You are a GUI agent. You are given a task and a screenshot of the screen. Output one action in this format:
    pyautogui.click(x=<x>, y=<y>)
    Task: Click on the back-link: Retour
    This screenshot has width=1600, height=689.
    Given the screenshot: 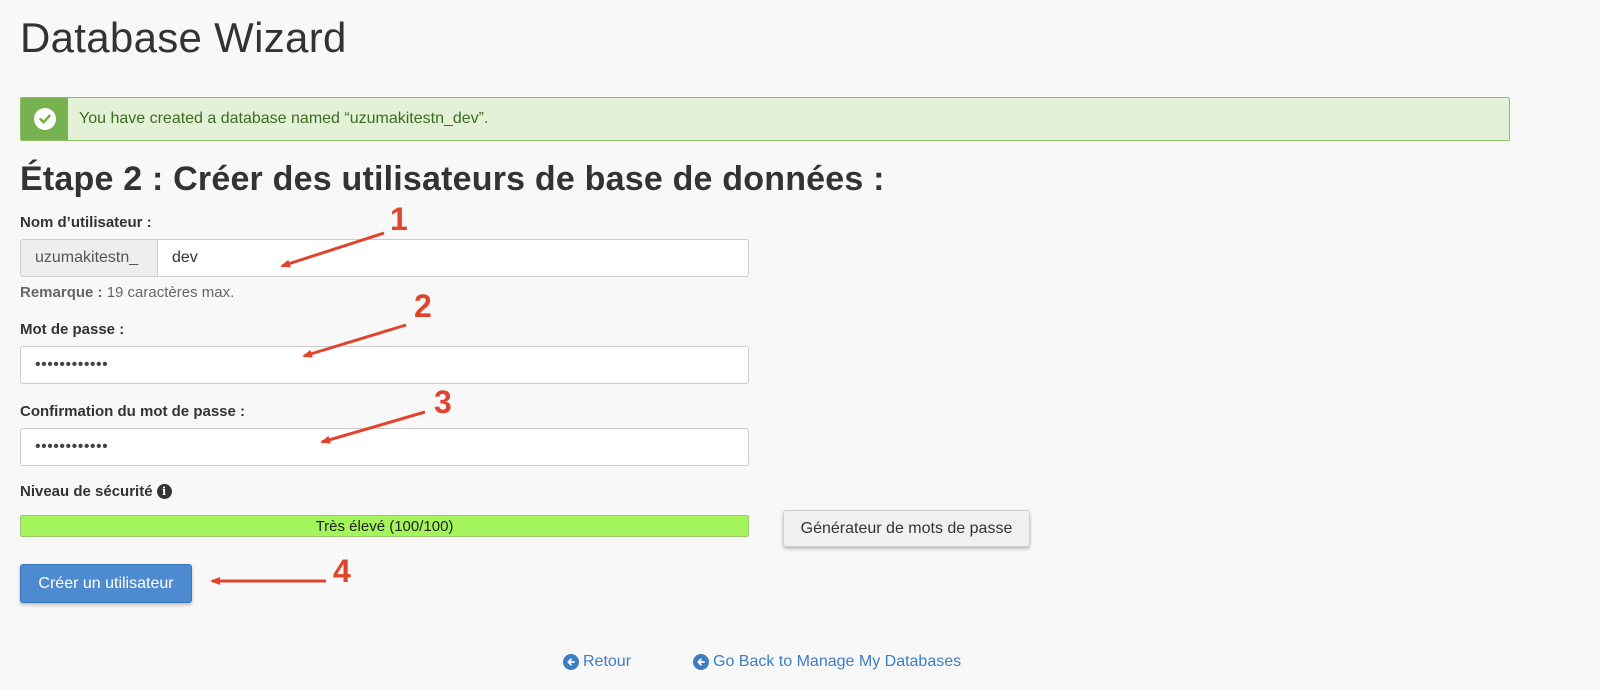 What is the action you would take?
    pyautogui.click(x=597, y=662)
    